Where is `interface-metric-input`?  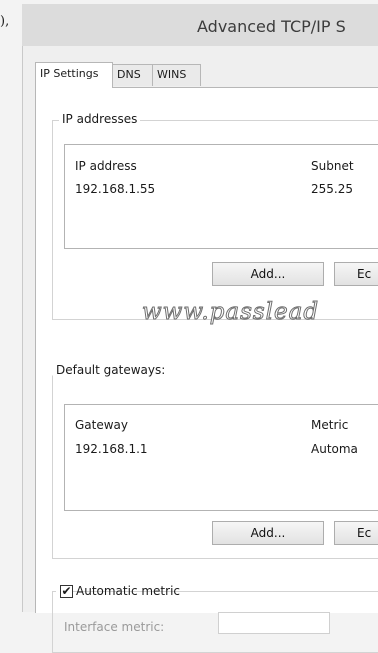 interface-metric-input is located at coordinates (274, 623).